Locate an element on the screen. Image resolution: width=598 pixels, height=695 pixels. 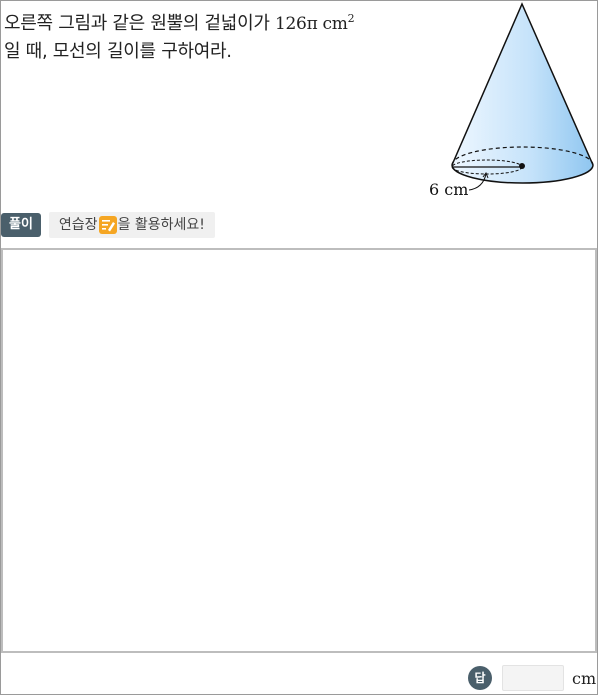
surface-area-value: 126π cm2 is located at coordinates (315, 23).